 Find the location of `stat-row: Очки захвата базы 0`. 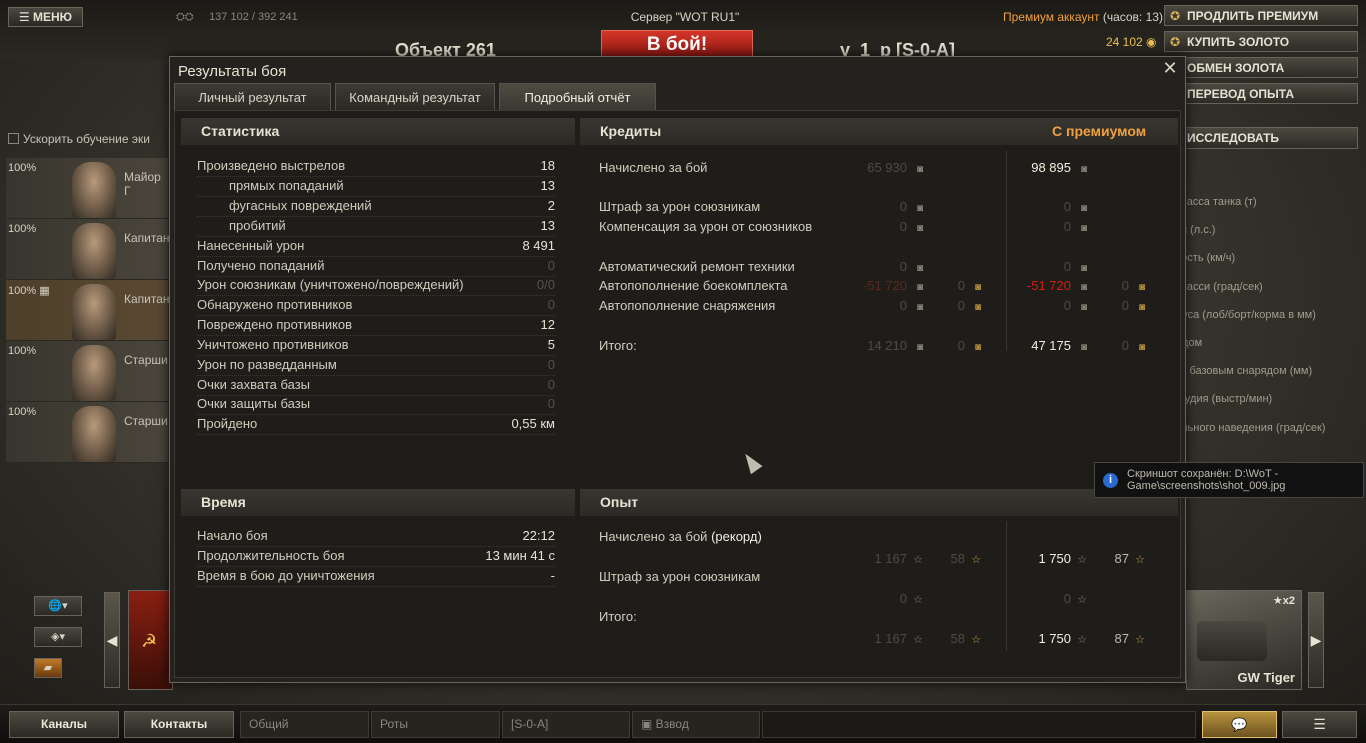

stat-row: Очки захвата базы 0 is located at coordinates (376, 386).